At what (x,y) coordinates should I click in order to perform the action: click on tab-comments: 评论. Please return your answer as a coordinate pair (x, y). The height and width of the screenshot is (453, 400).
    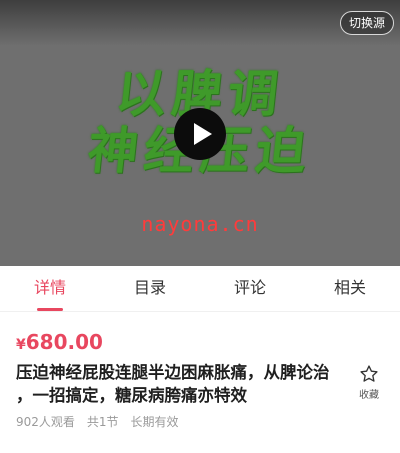
    Looking at the image, I should click on (250, 288).